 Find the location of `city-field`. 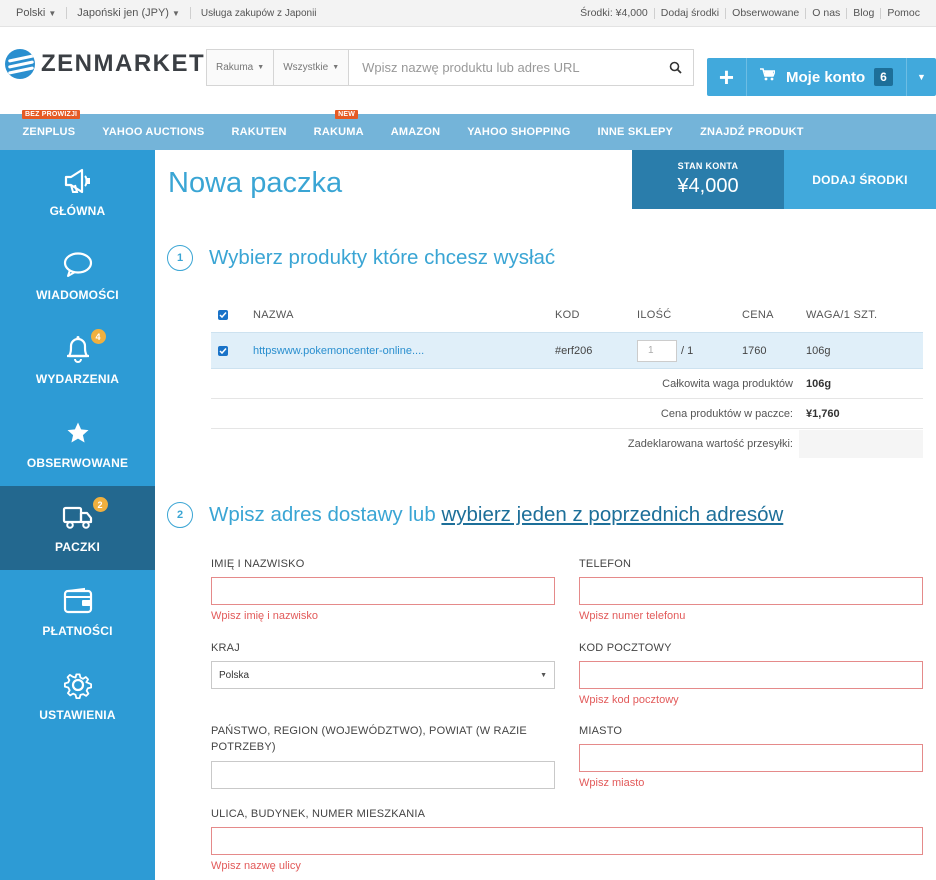

city-field is located at coordinates (751, 758).